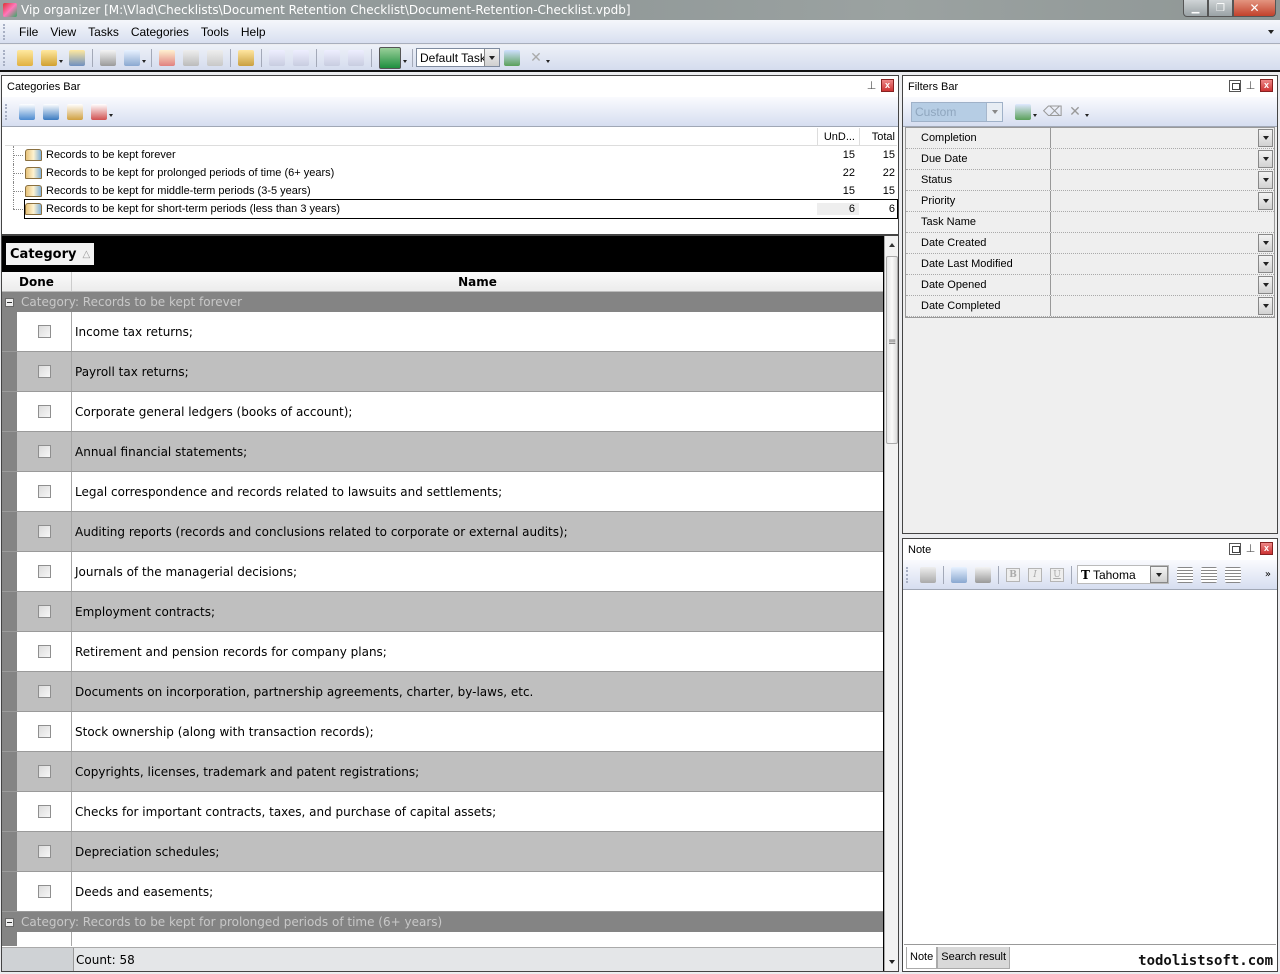 This screenshot has width=1280, height=974. Describe the element at coordinates (390, 57) in the screenshot. I see `flag-icon` at that location.